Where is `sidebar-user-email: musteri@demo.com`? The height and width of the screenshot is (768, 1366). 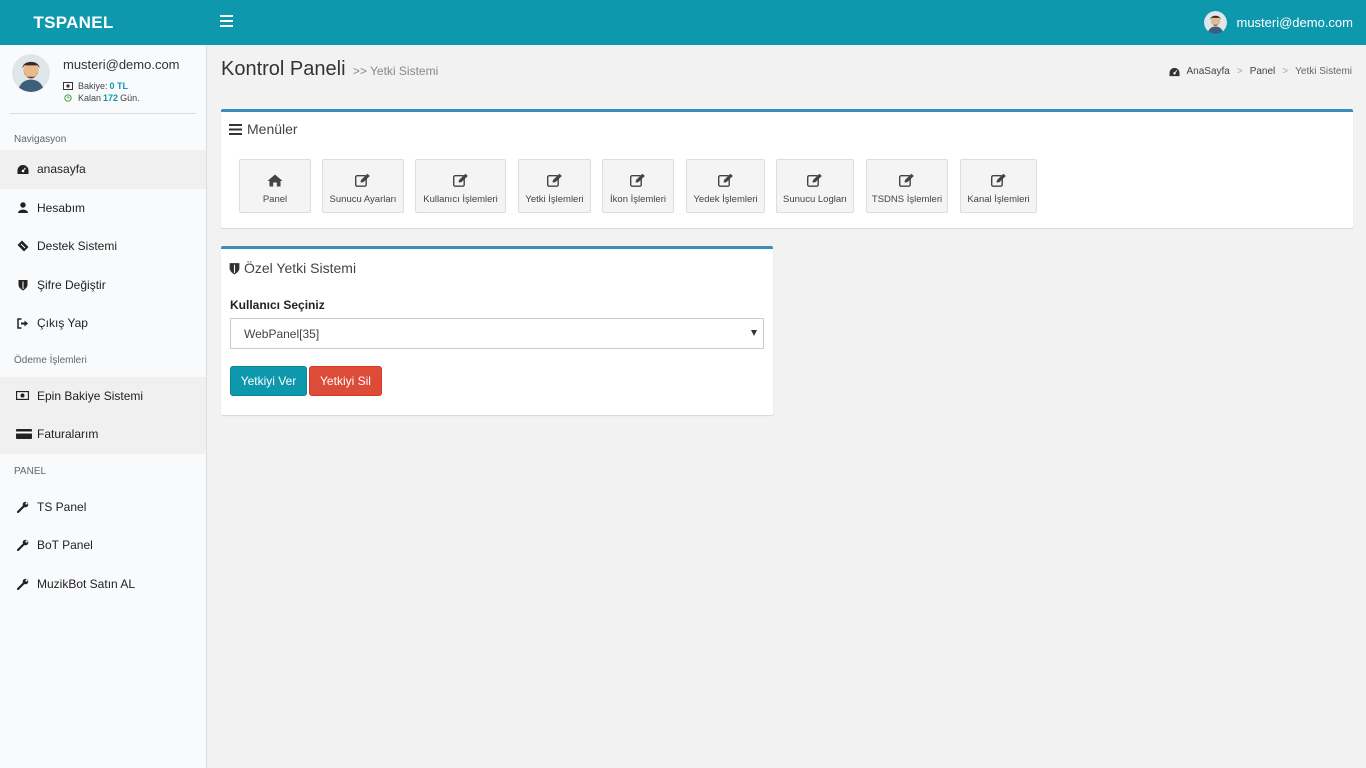
sidebar-user-email: musteri@demo.com is located at coordinates (121, 64).